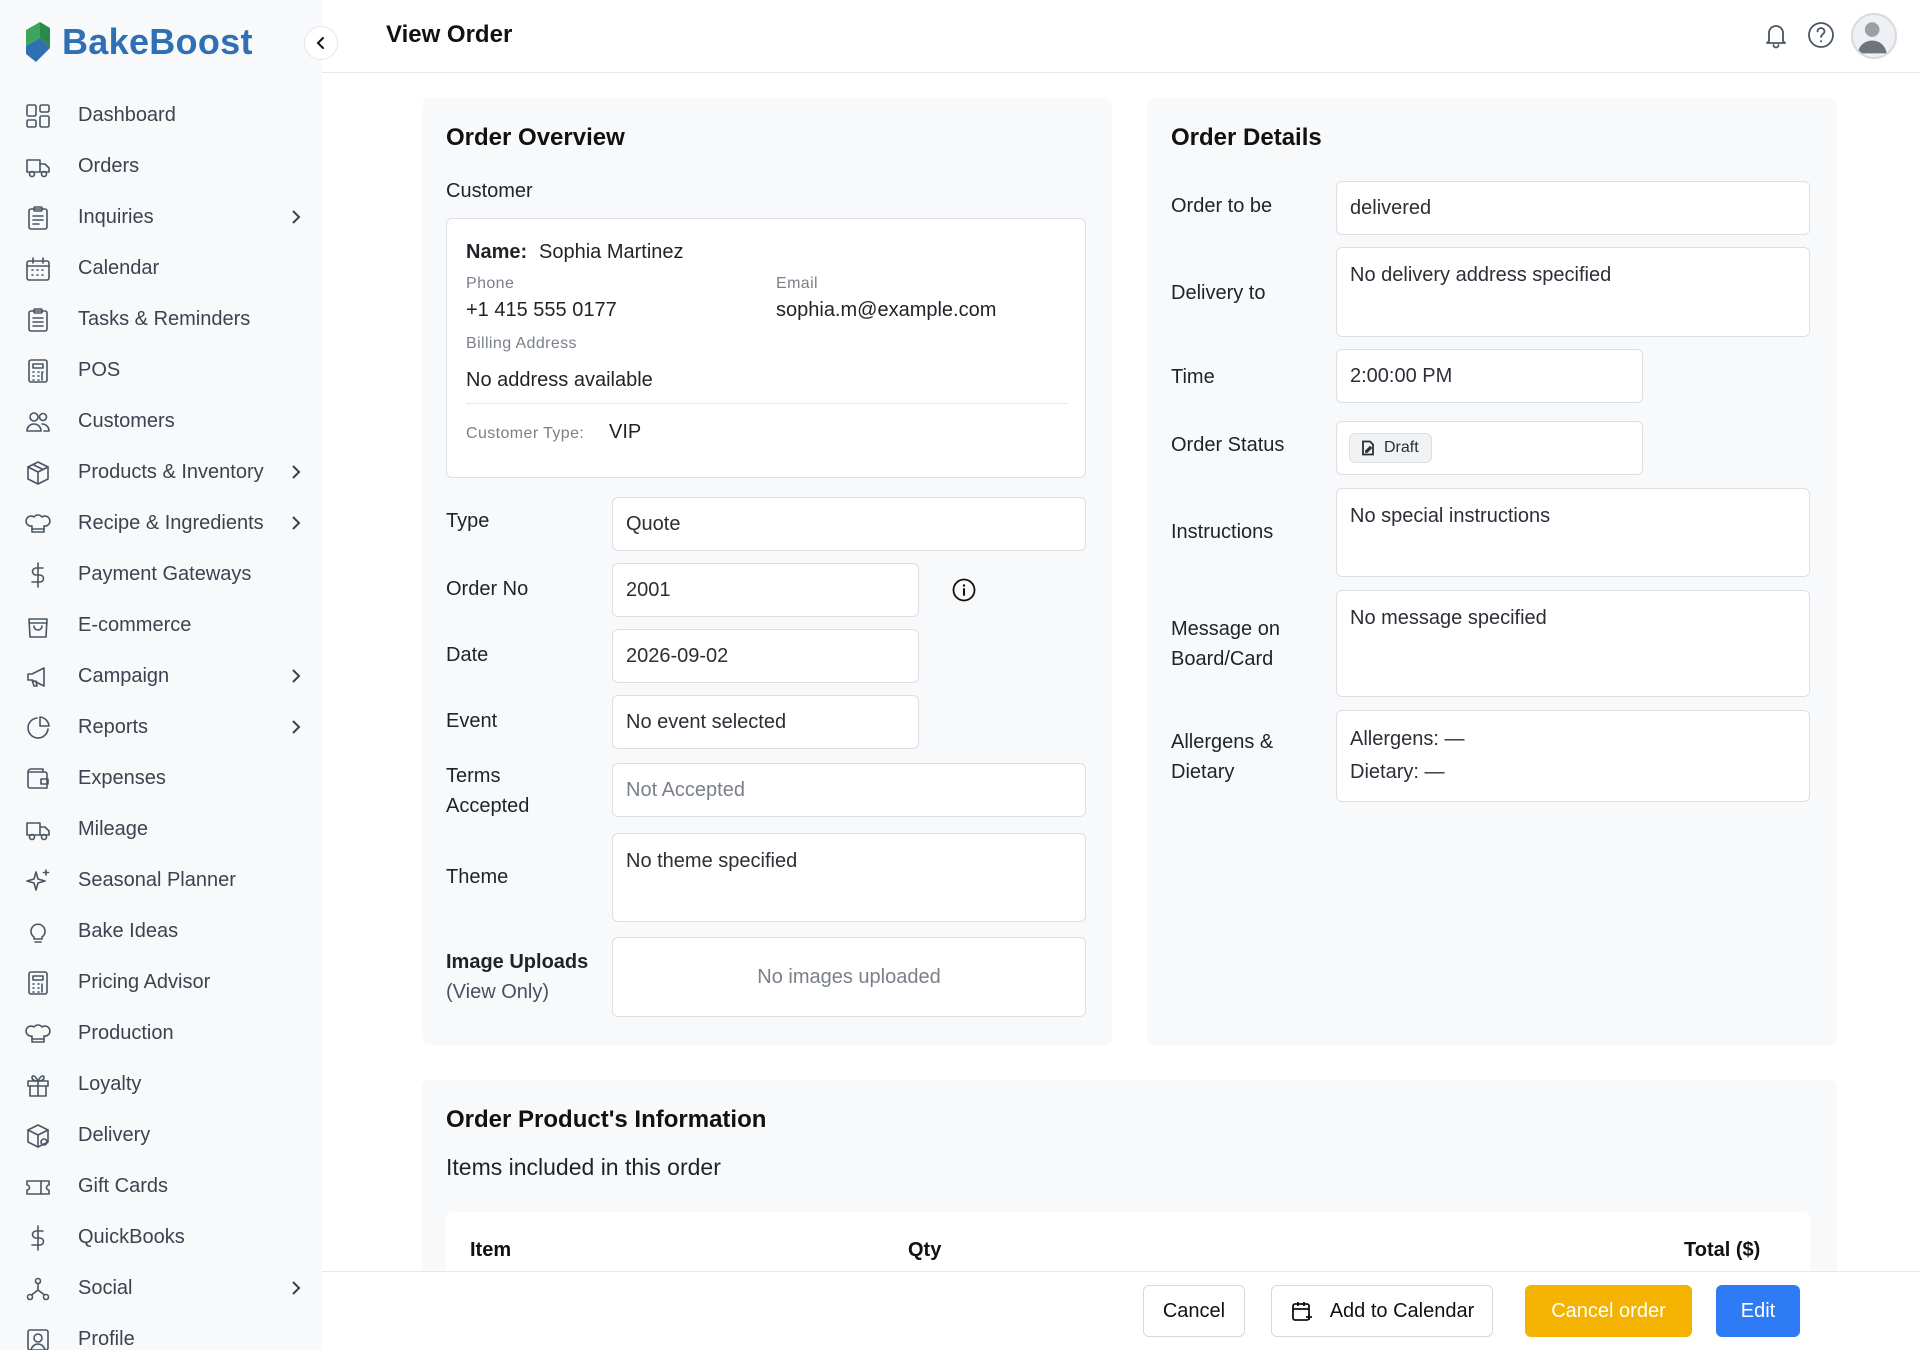 The image size is (1920, 1350). I want to click on truck-icon, so click(38, 830).